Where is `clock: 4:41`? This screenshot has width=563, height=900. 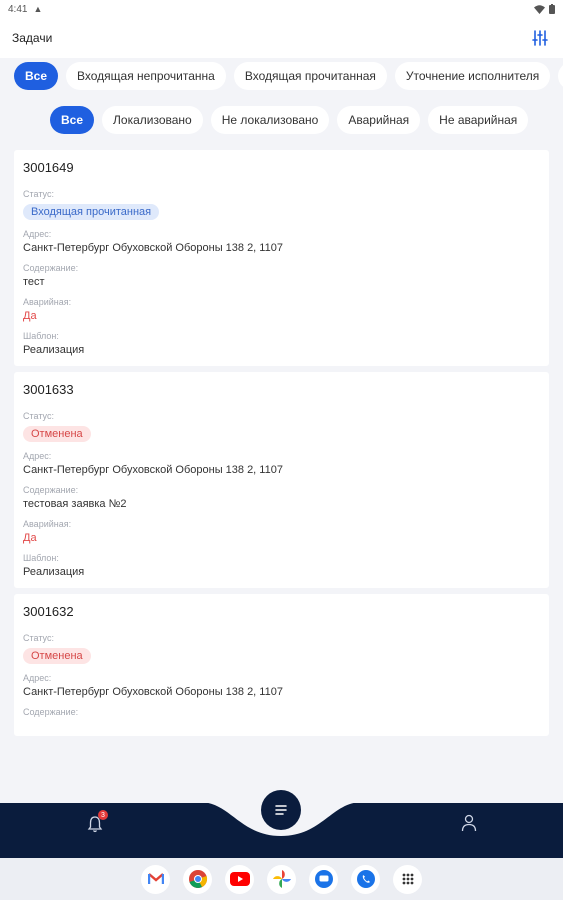 clock: 4:41 is located at coordinates (18, 9).